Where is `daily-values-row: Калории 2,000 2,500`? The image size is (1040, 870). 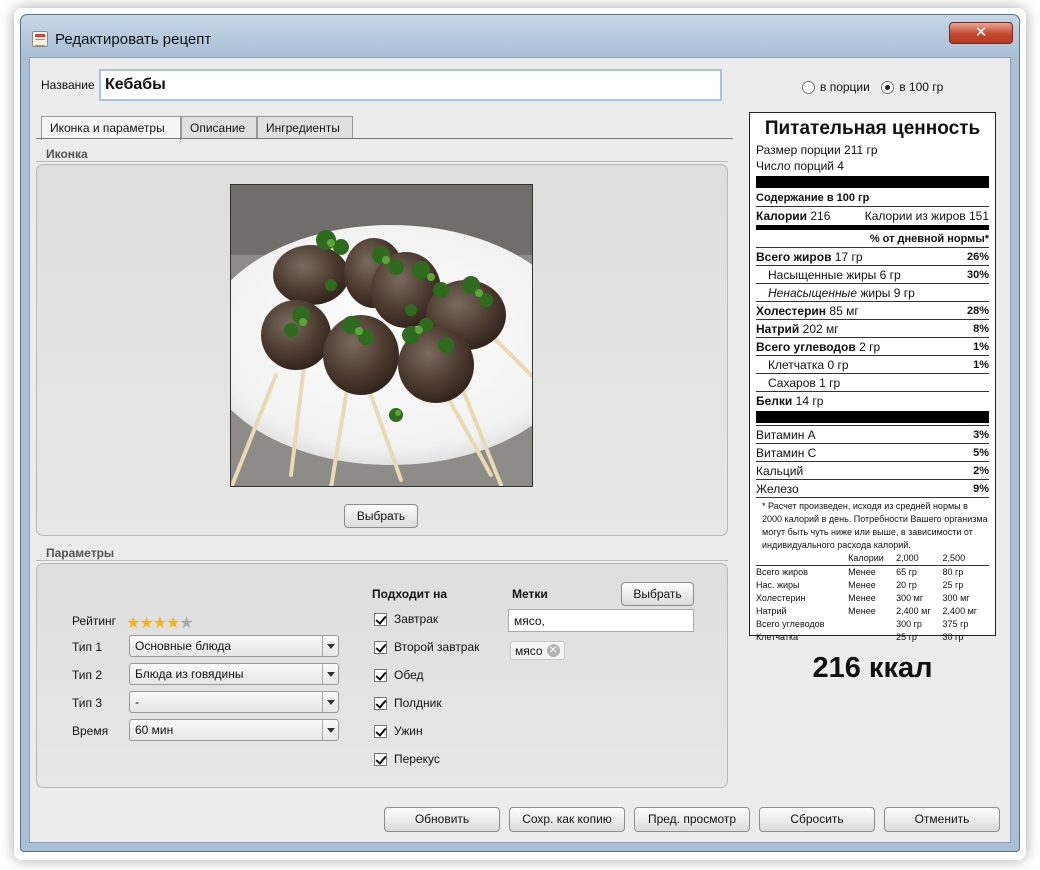 daily-values-row: Калории 2,000 2,500 is located at coordinates (872, 559).